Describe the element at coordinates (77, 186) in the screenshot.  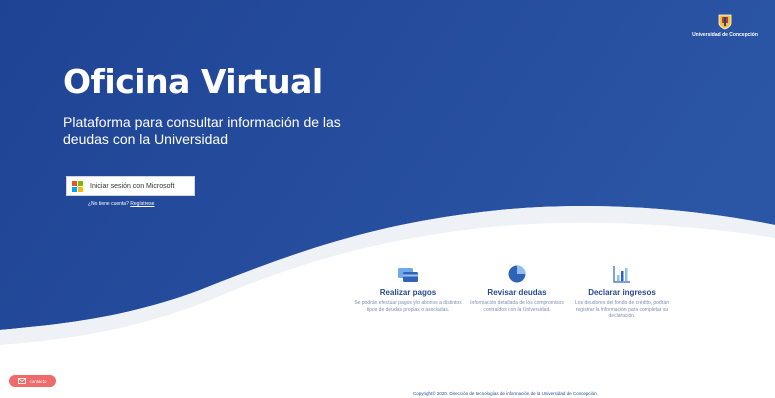
I see `microsoft-logo-icon` at that location.